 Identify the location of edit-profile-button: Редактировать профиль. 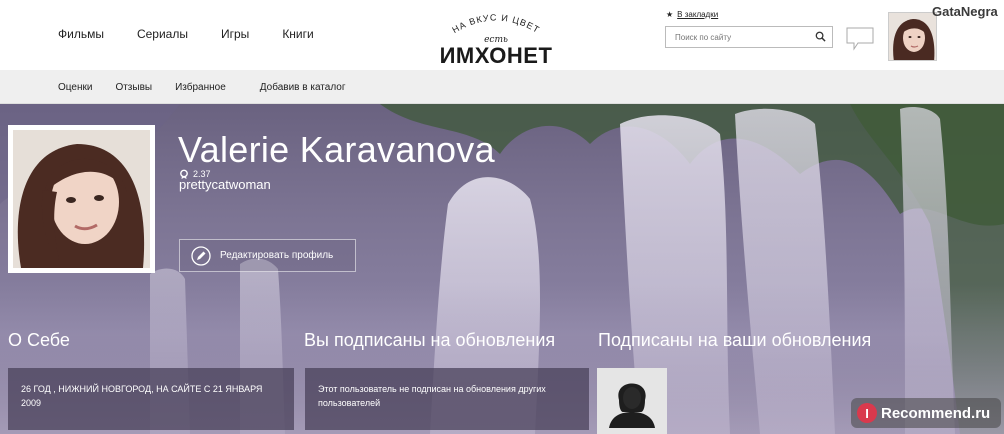
(267, 255).